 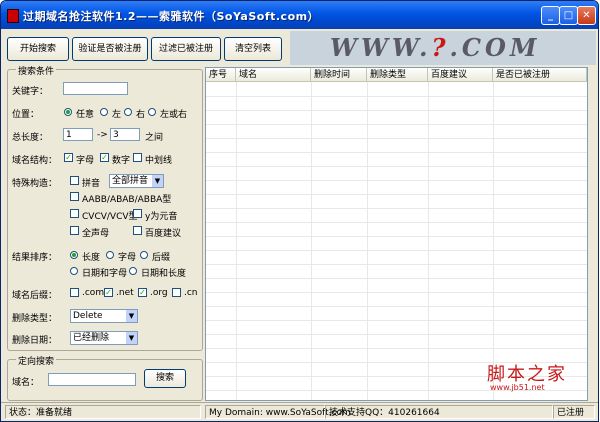 I want to click on delete-type-value: Delete, so click(x=88, y=316).